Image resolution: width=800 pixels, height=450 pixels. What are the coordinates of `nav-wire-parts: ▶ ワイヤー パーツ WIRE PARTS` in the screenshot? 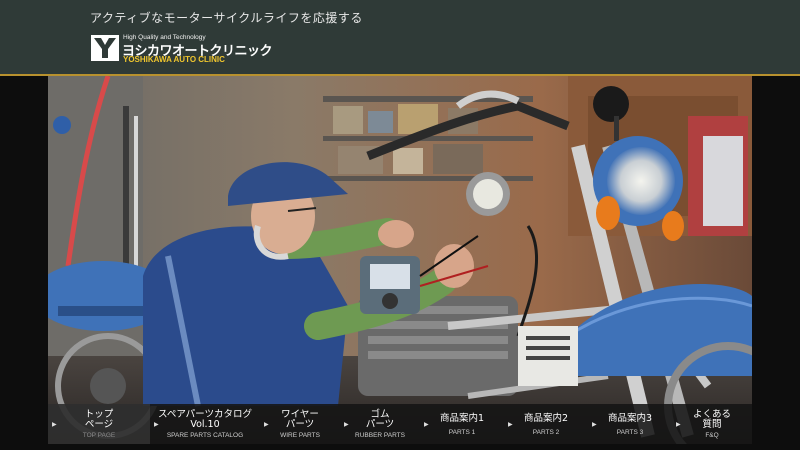 It's located at (300, 424).